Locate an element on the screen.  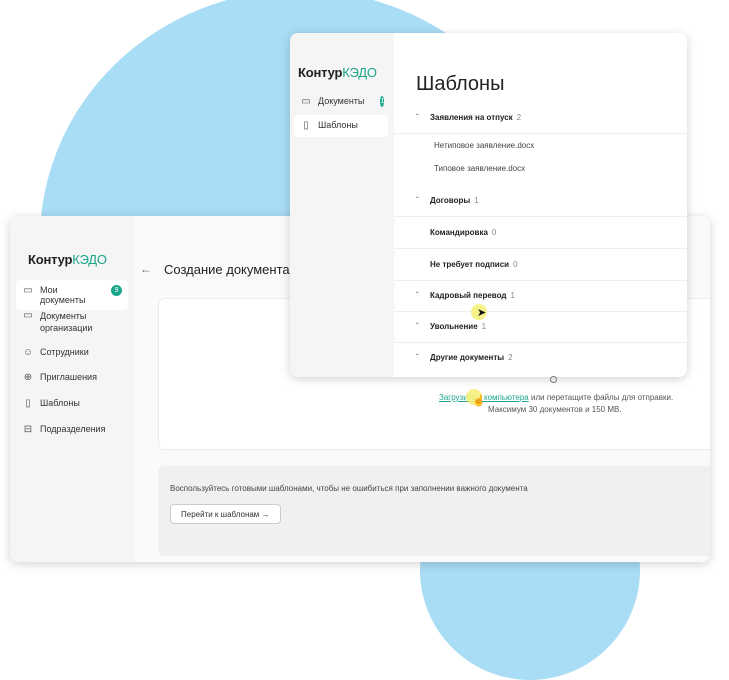
template-group-vacation: ˆ Заявления на отпуск 2 is located at coordinates (540, 123).